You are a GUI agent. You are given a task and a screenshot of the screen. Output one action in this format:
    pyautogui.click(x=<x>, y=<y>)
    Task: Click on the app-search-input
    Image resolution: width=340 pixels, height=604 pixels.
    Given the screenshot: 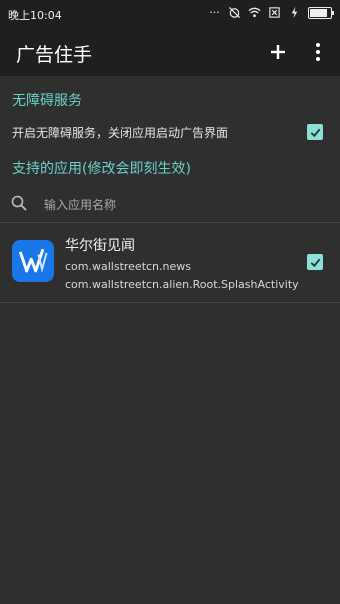 What is the action you would take?
    pyautogui.click(x=179, y=205)
    